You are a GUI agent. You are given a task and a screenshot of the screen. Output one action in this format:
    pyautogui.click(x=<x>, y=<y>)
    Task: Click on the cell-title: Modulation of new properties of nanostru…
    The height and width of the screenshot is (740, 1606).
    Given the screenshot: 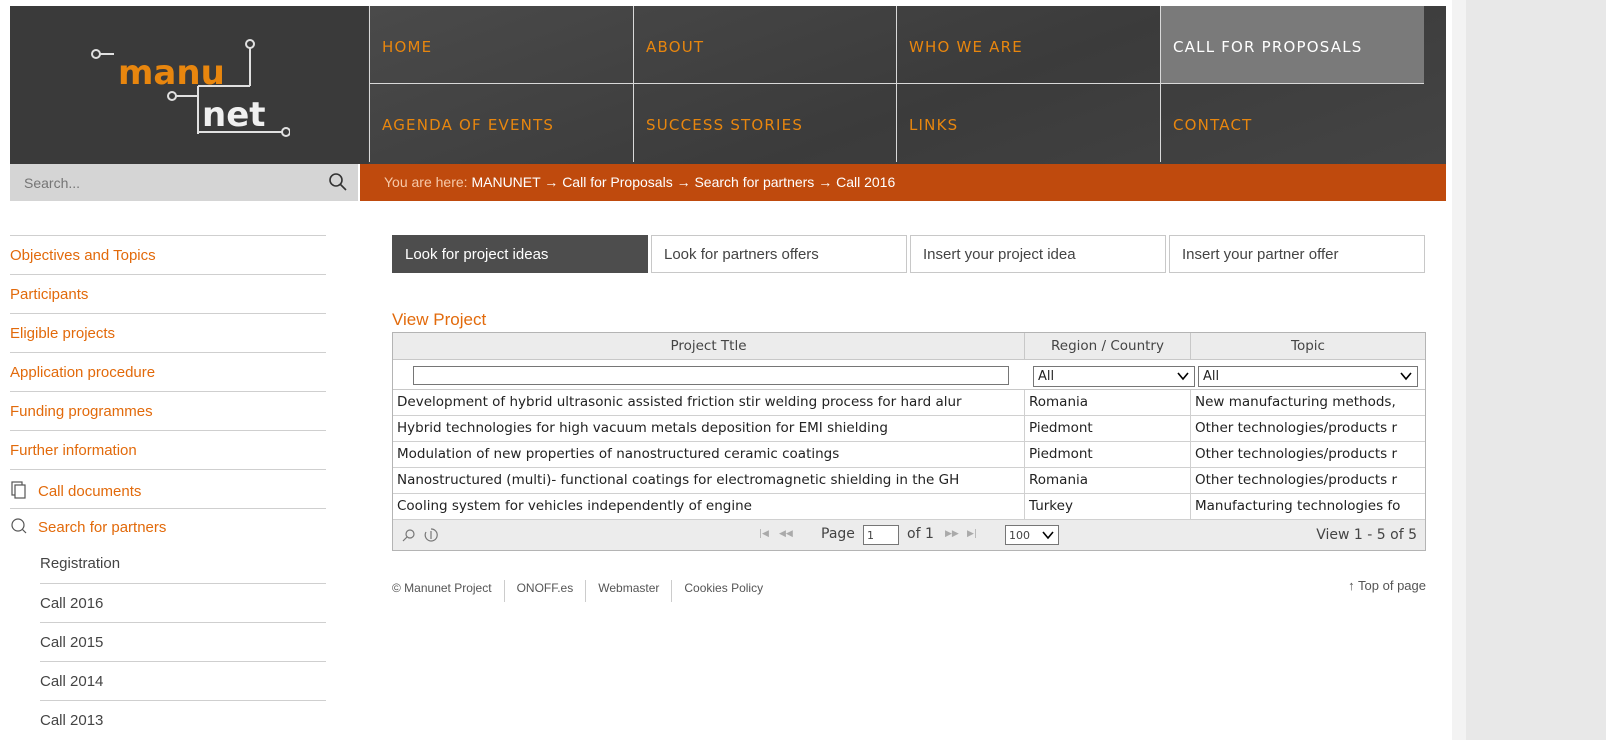 What is the action you would take?
    pyautogui.click(x=709, y=455)
    